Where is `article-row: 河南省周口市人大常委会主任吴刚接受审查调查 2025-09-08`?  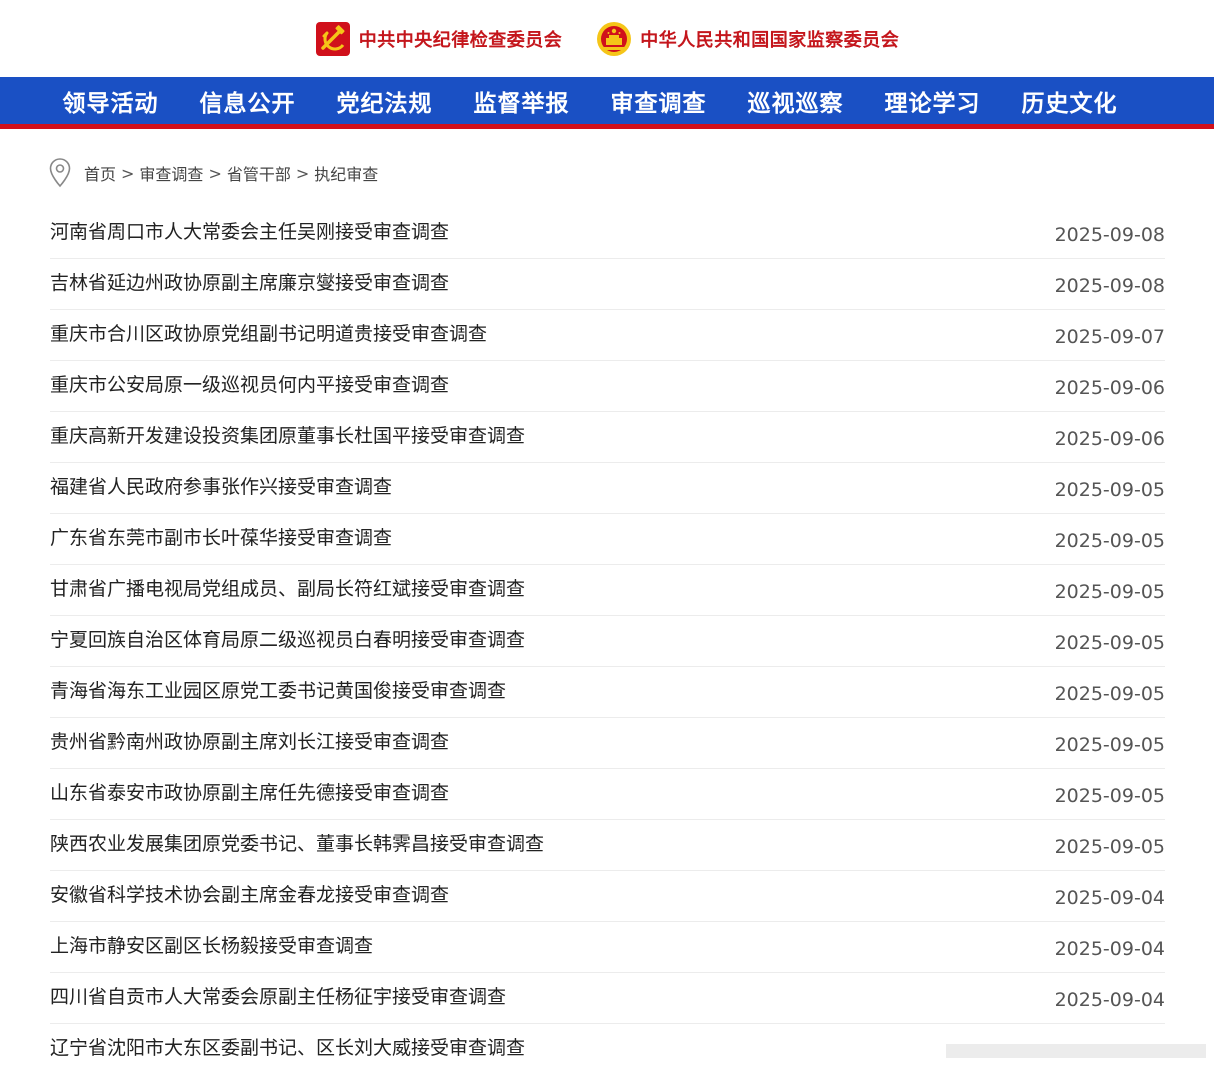
article-row: 河南省周口市人大常委会主任吴刚接受审查调查 2025-09-08 is located at coordinates (607, 233).